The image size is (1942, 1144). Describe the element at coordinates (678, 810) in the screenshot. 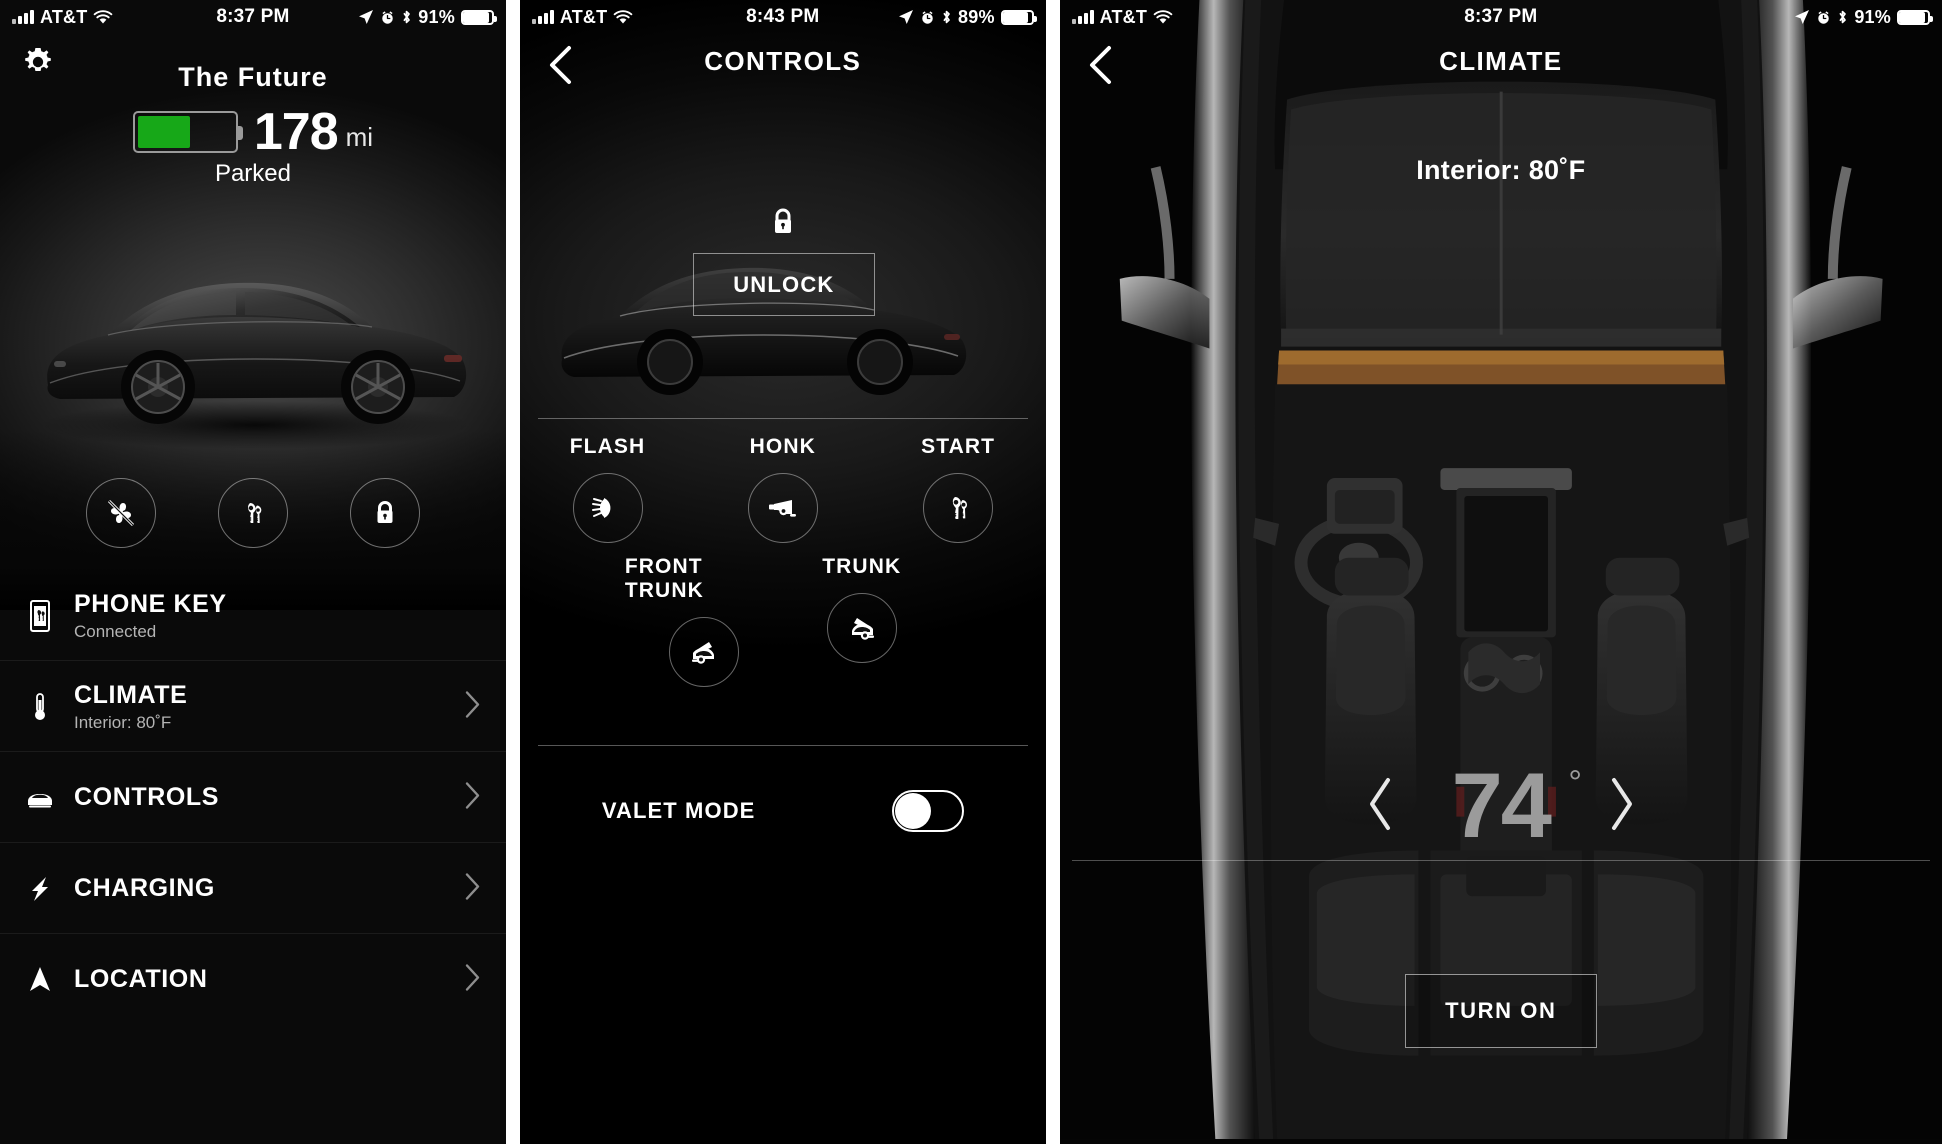

I see `valet-mode-label: VALET MODE` at that location.